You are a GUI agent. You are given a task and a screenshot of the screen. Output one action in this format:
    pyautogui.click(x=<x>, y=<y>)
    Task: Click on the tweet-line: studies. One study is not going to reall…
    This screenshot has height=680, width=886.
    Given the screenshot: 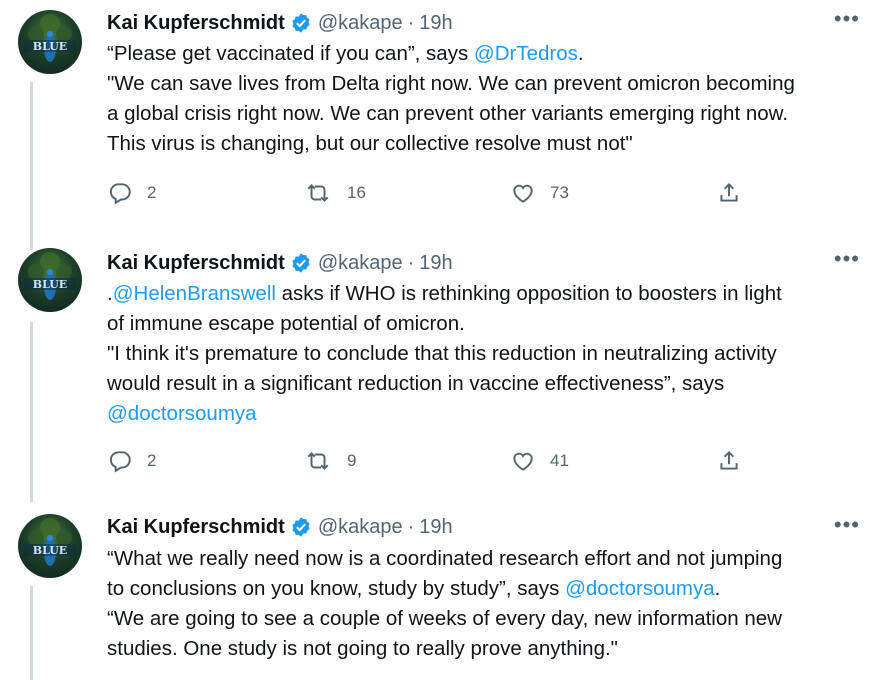 What is the action you would take?
    pyautogui.click(x=492, y=649)
    